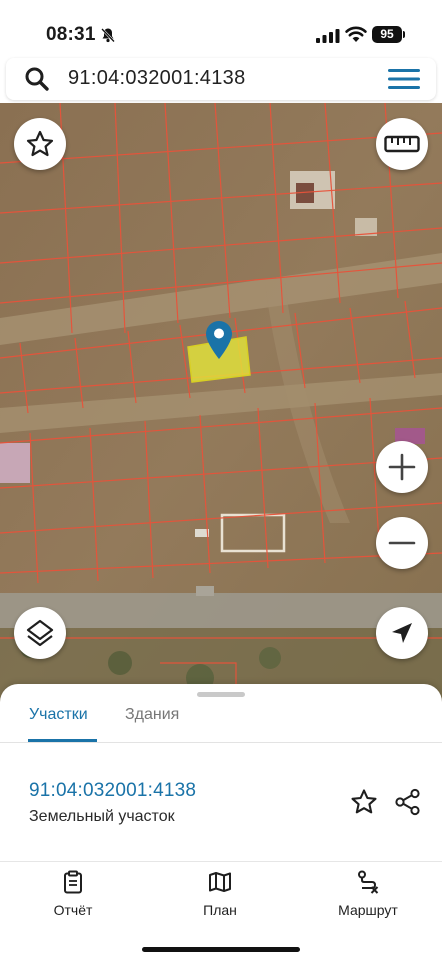 Image resolution: width=442 pixels, height=961 pixels. Describe the element at coordinates (102, 816) in the screenshot. I see `parcel-type: Земельный участок` at that location.